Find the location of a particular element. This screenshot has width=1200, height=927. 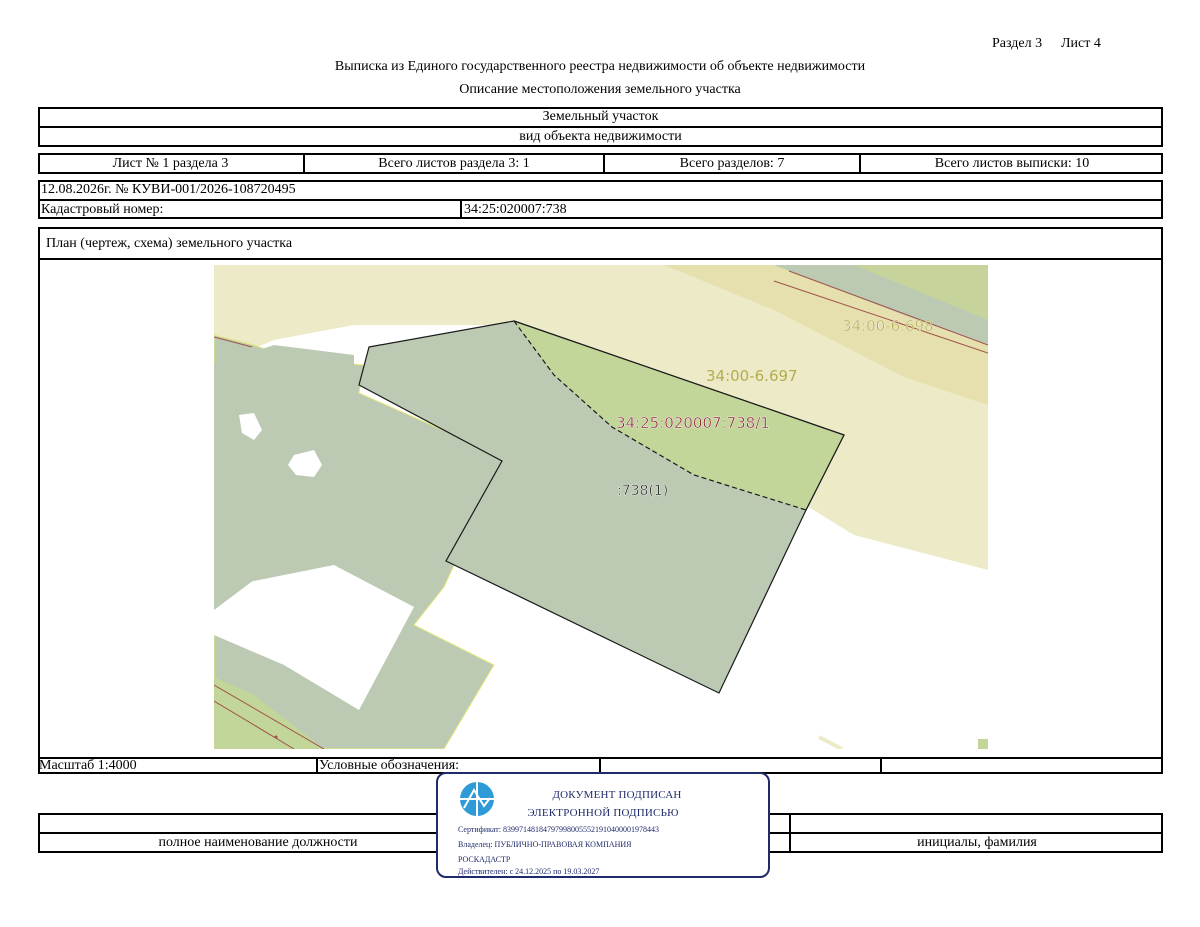

map-point is located at coordinates (276, 737).